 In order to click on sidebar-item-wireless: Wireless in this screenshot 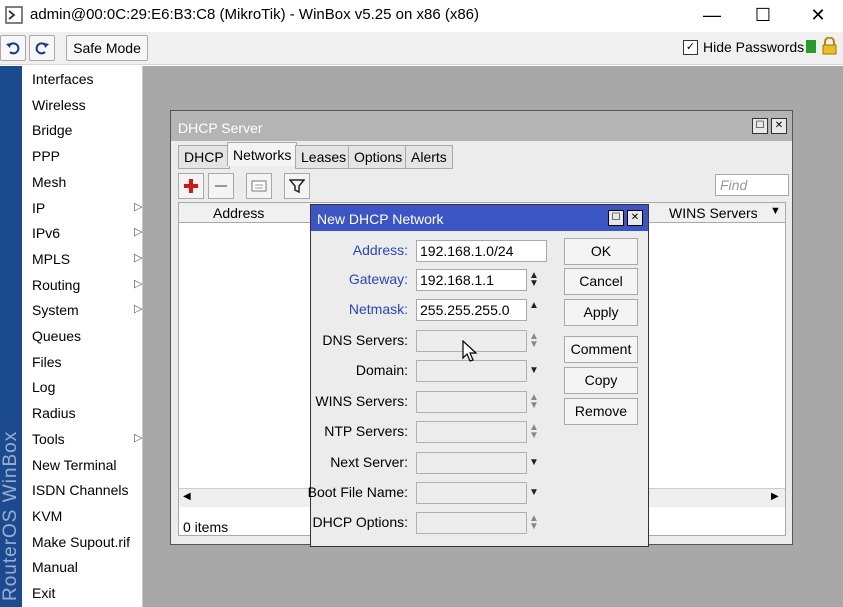, I will do `click(87, 108)`.